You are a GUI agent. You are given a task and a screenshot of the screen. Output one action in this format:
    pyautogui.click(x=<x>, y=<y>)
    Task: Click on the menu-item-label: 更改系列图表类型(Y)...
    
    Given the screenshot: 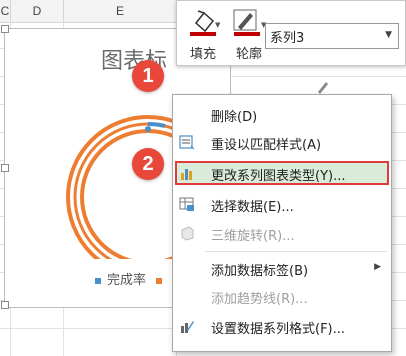 What is the action you would take?
    pyautogui.click(x=278, y=176)
    